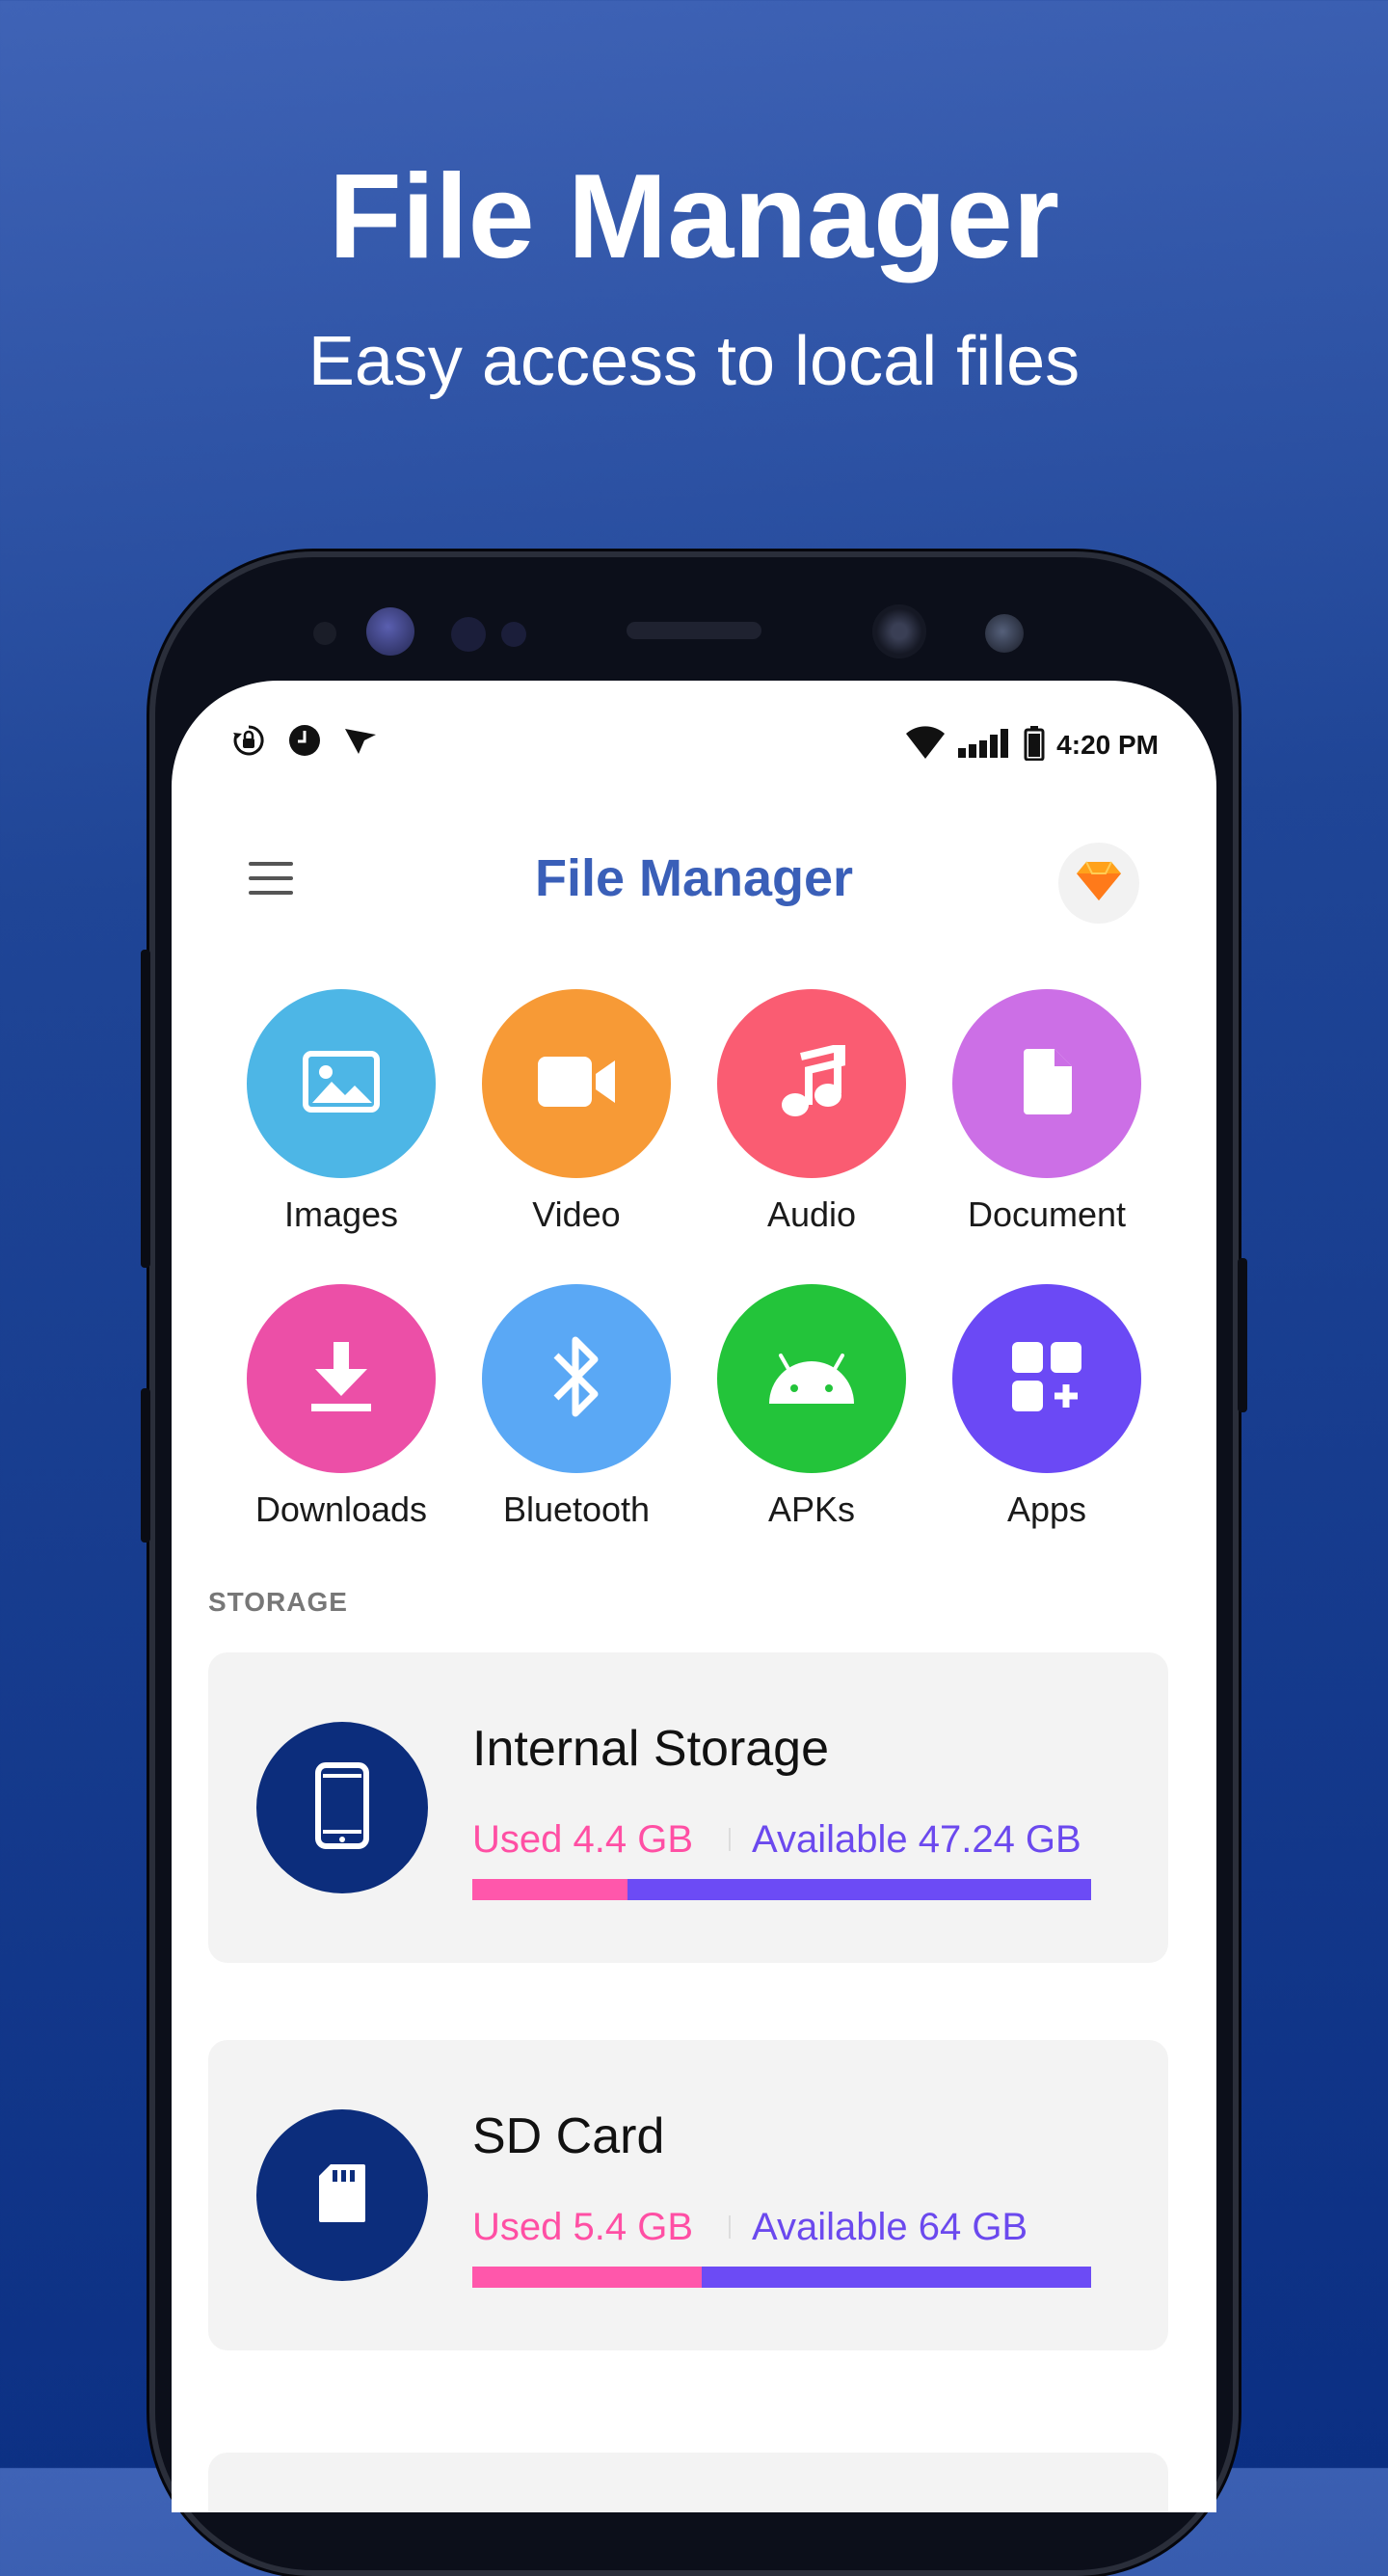 The image size is (1388, 2576). I want to click on storage-card-peek, so click(688, 2482).